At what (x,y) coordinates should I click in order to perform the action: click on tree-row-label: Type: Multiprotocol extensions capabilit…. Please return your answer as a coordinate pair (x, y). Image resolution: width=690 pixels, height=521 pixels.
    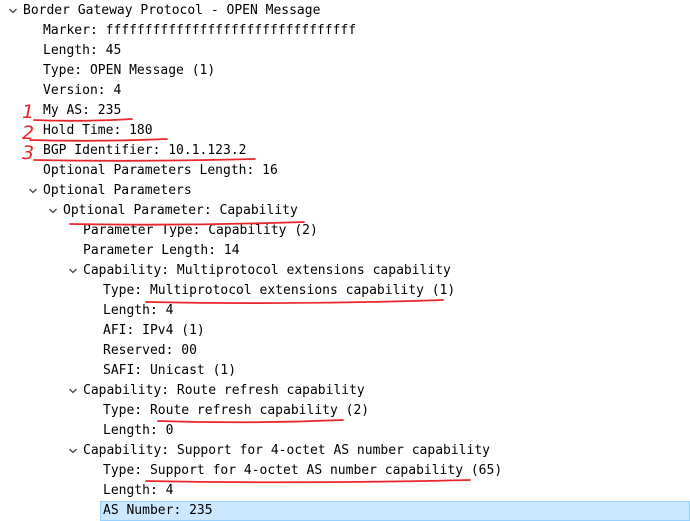
    Looking at the image, I should click on (279, 290).